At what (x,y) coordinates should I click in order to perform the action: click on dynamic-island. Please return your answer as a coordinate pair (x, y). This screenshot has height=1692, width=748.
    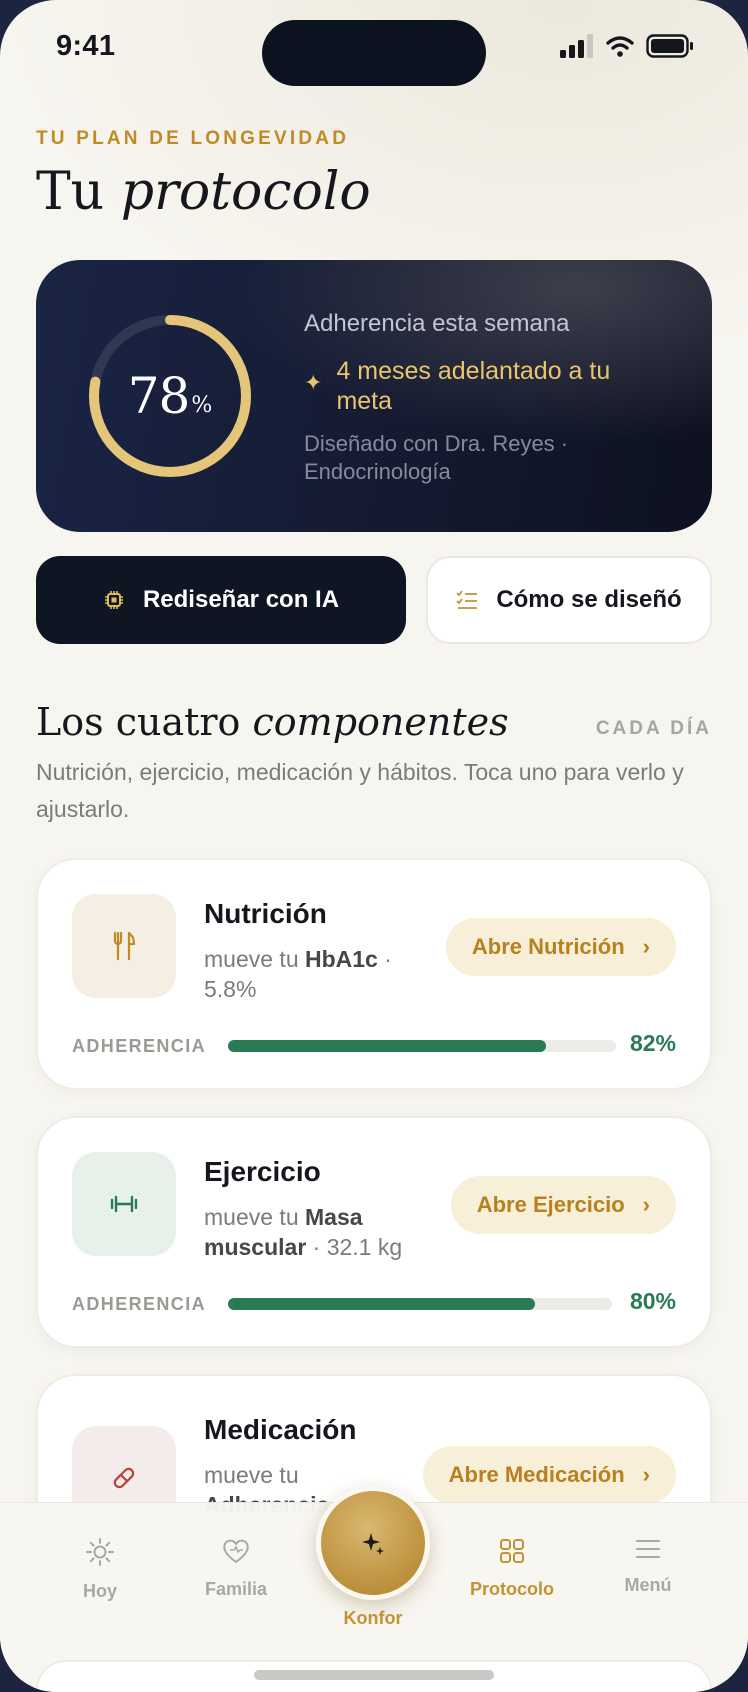
    Looking at the image, I should click on (374, 53).